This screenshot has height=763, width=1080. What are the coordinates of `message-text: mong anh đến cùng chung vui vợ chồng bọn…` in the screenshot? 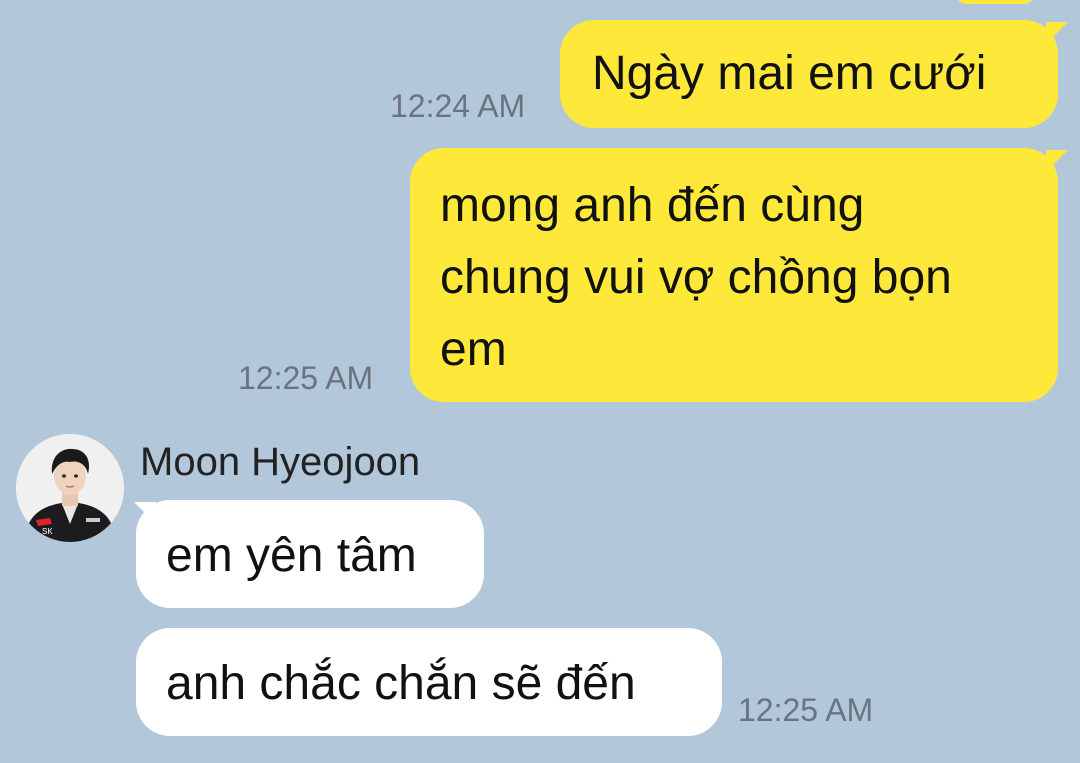 It's located at (696, 277).